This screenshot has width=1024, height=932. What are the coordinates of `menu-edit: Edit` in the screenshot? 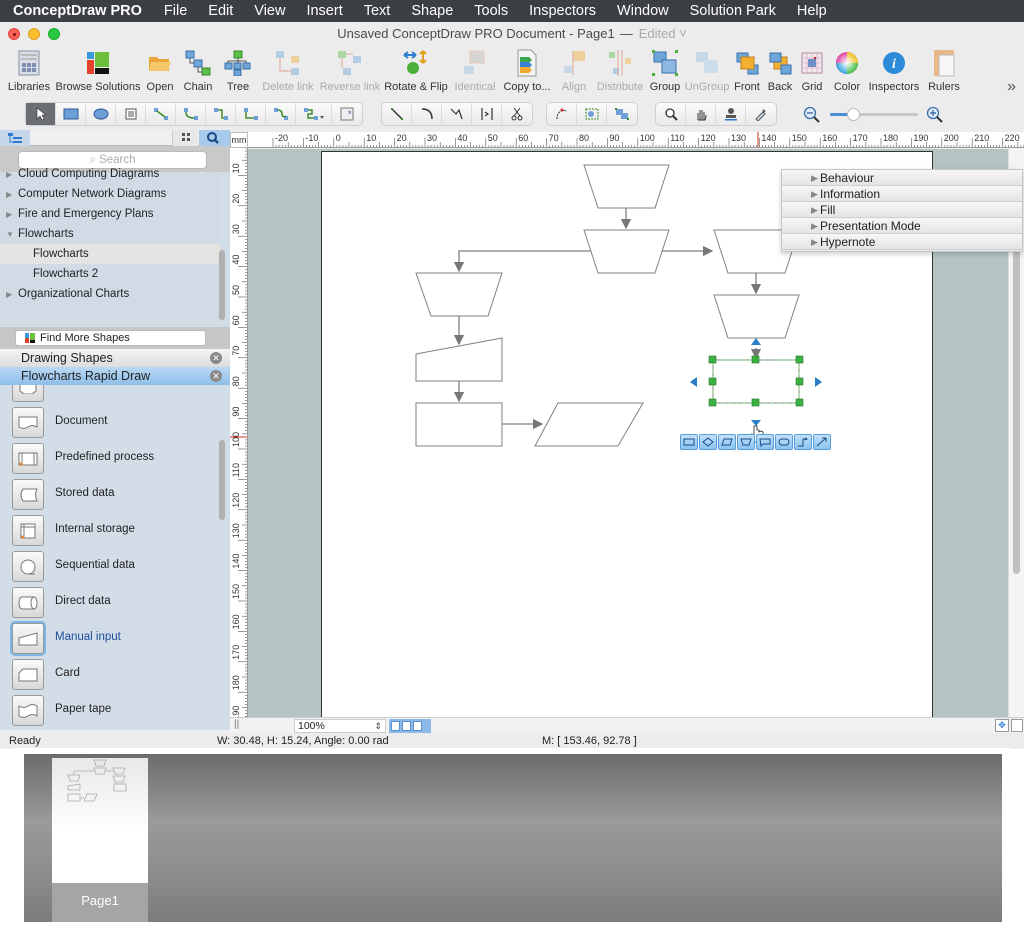 It's located at (220, 11).